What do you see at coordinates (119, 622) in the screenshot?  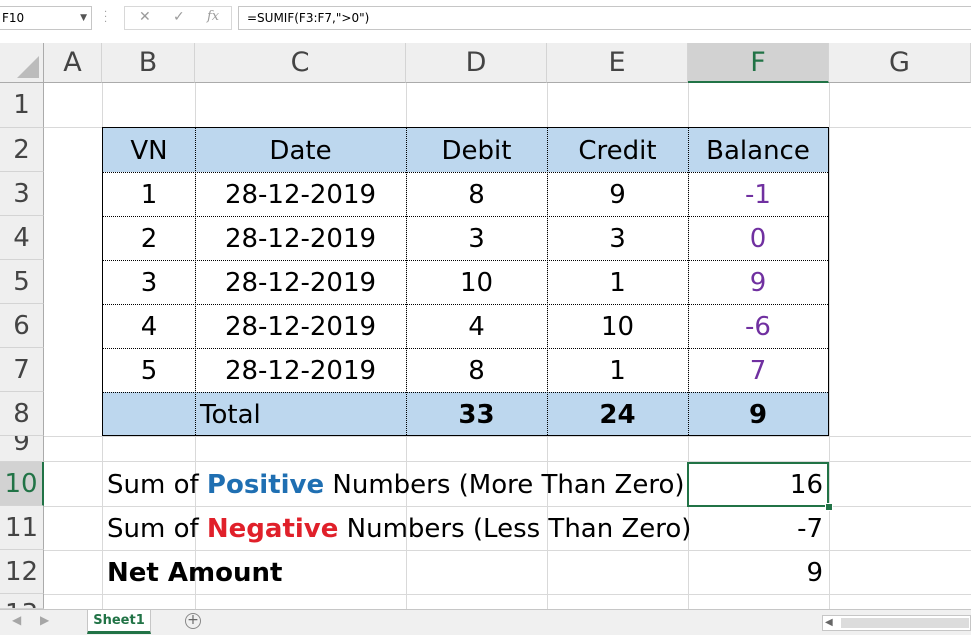 I see `sheet-tab-sheet1: Sheet1` at bounding box center [119, 622].